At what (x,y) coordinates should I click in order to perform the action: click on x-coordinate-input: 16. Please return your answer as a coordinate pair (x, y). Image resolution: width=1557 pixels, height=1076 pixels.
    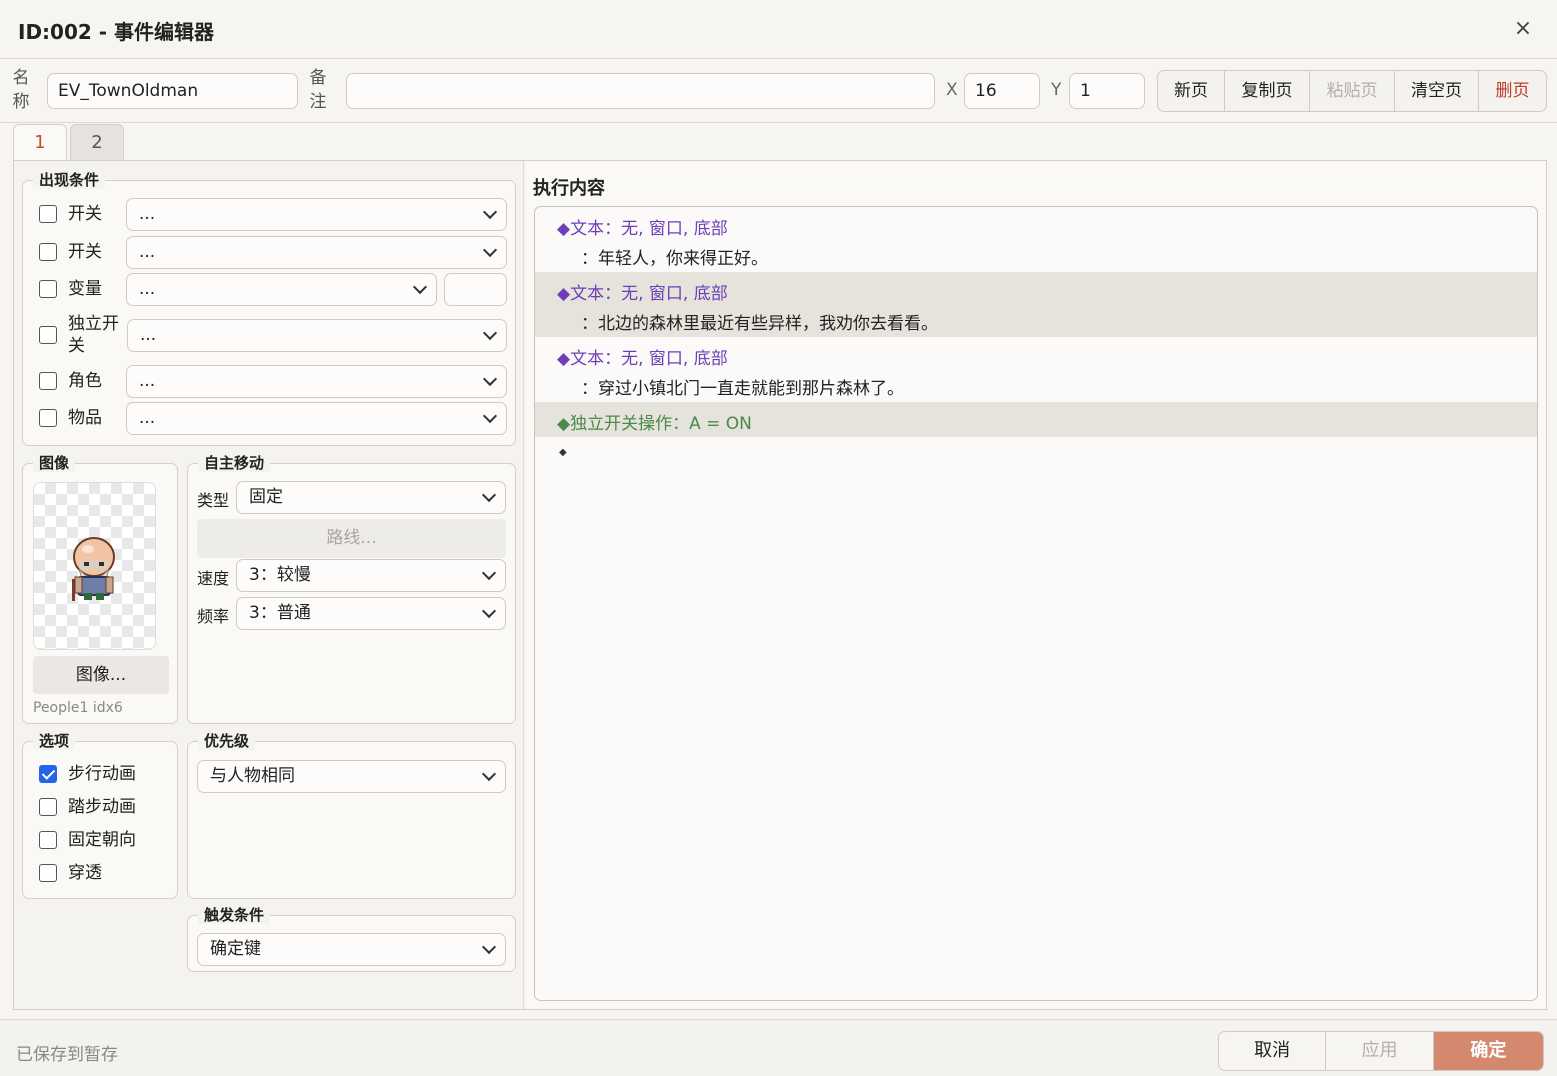
    Looking at the image, I should click on (1002, 91).